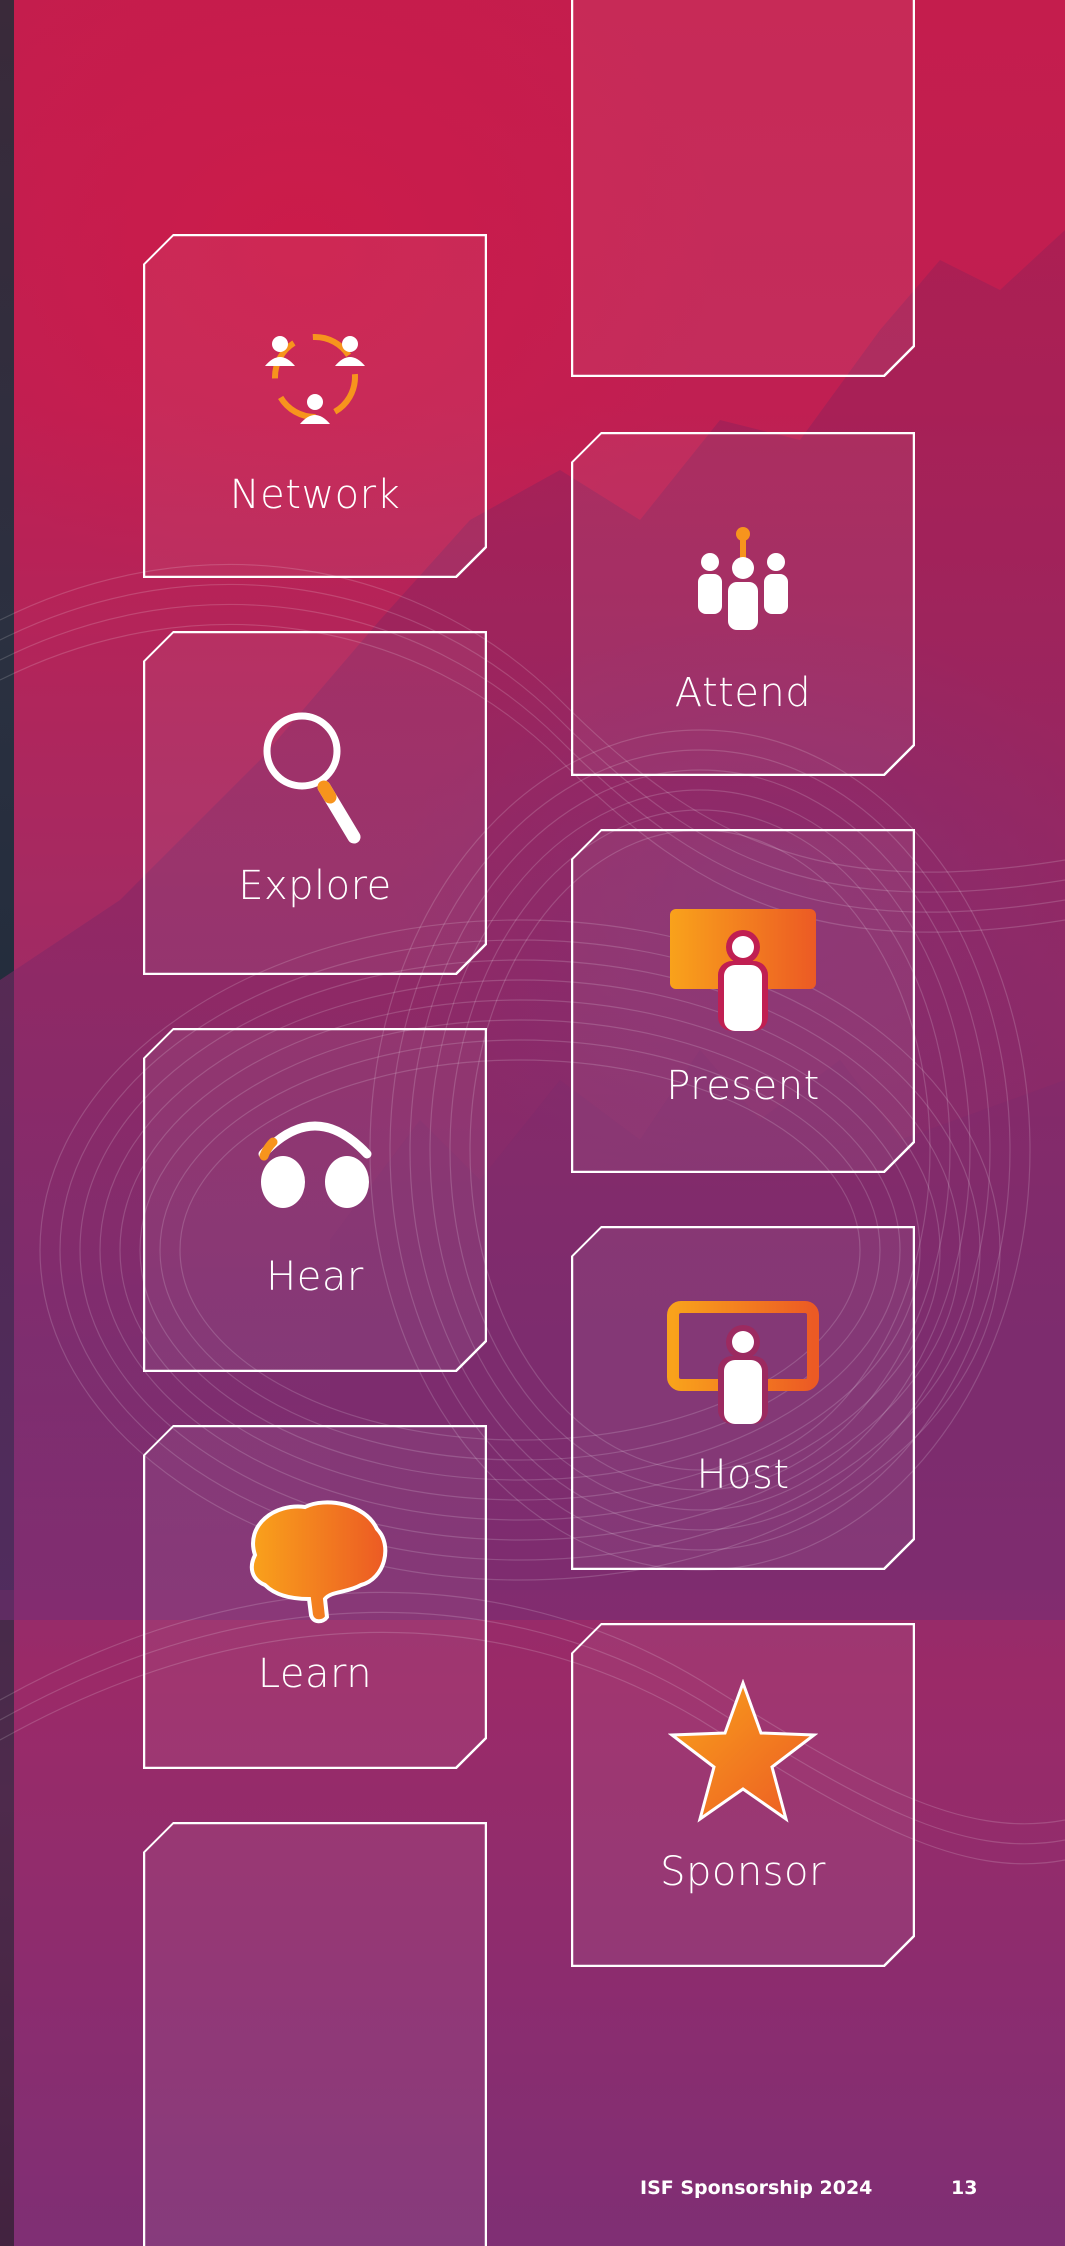 Image resolution: width=1065 pixels, height=2246 pixels. What do you see at coordinates (315, 1674) in the screenshot?
I see `tile-label-learn: Learn` at bounding box center [315, 1674].